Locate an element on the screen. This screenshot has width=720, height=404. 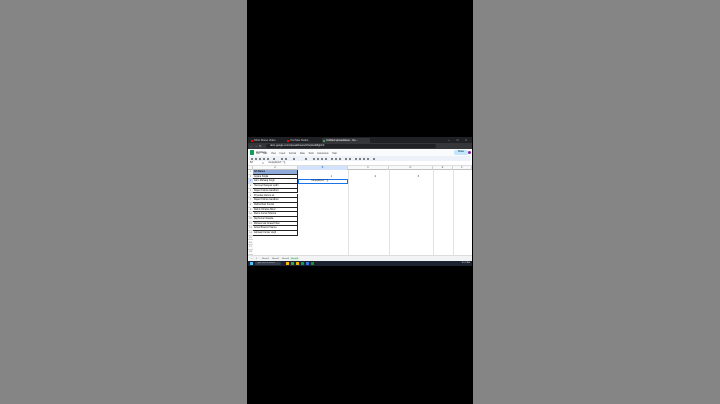
active-cell-editor: =len(split(A3," ")) is located at coordinates (323, 182).